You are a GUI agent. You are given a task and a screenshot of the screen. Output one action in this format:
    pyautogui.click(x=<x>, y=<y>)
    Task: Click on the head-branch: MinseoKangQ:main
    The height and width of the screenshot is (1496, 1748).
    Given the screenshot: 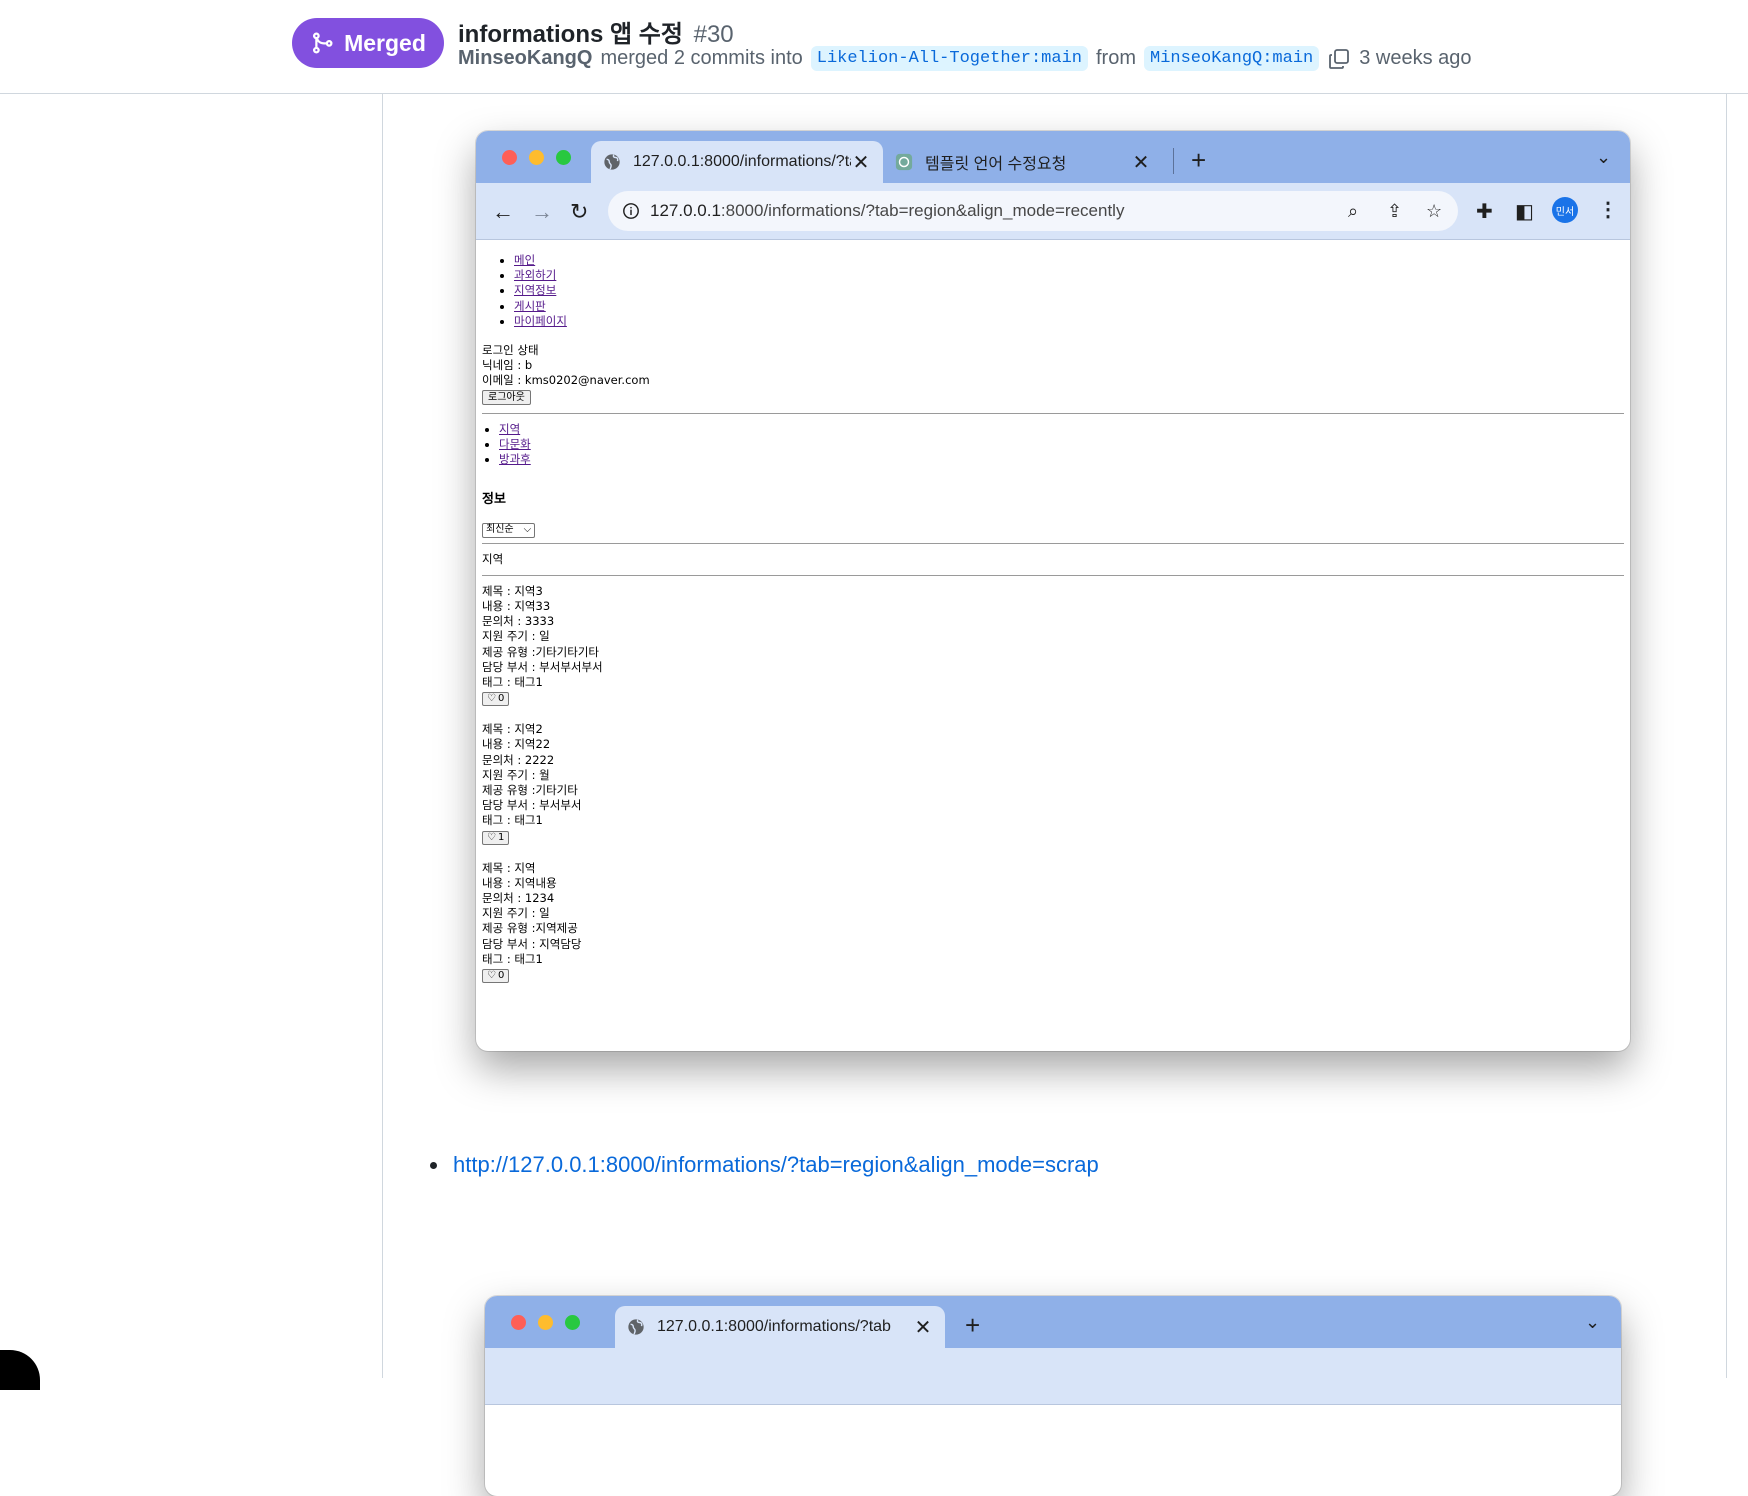 What is the action you would take?
    pyautogui.click(x=1232, y=58)
    